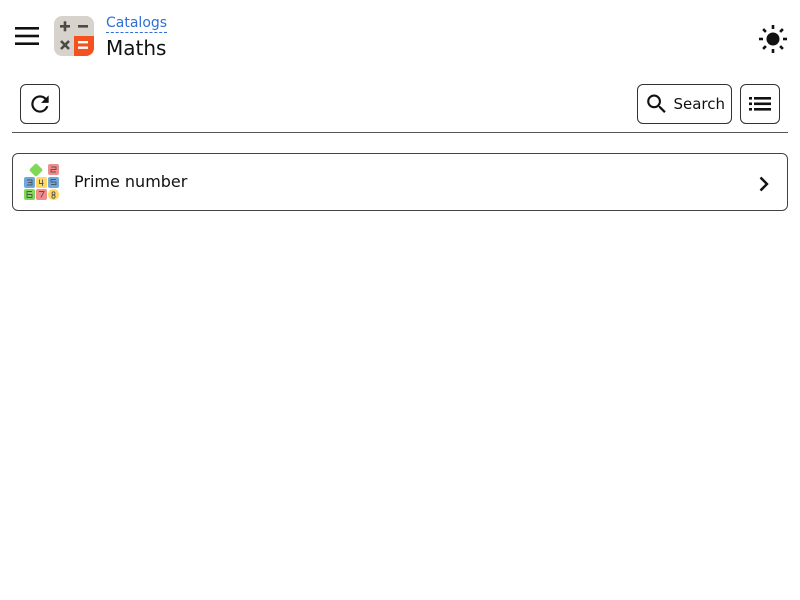  I want to click on refresh-button, so click(40, 104).